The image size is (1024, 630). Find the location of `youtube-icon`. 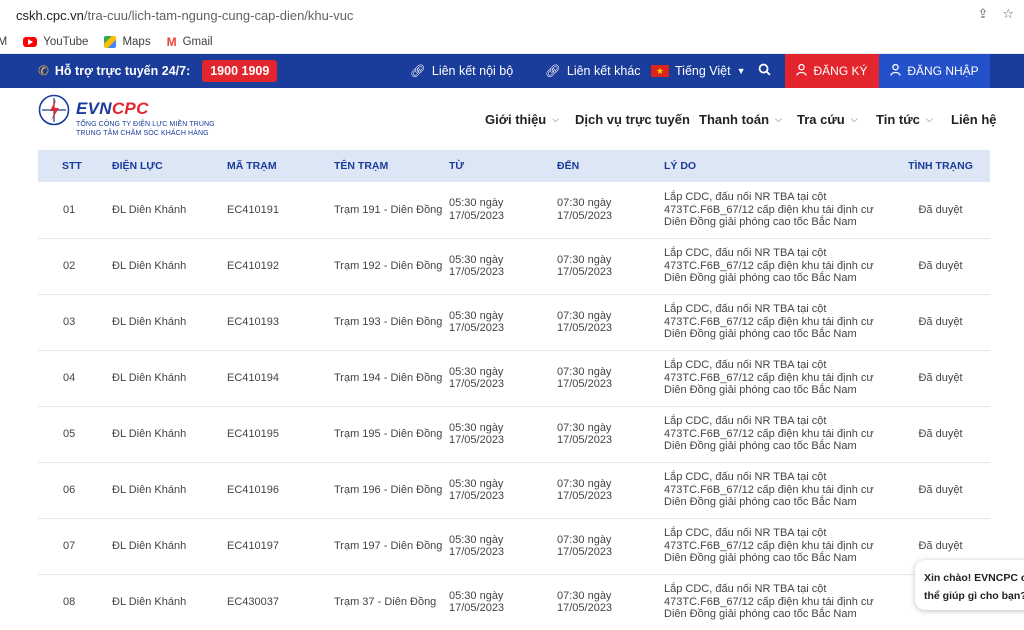

youtube-icon is located at coordinates (30, 41).